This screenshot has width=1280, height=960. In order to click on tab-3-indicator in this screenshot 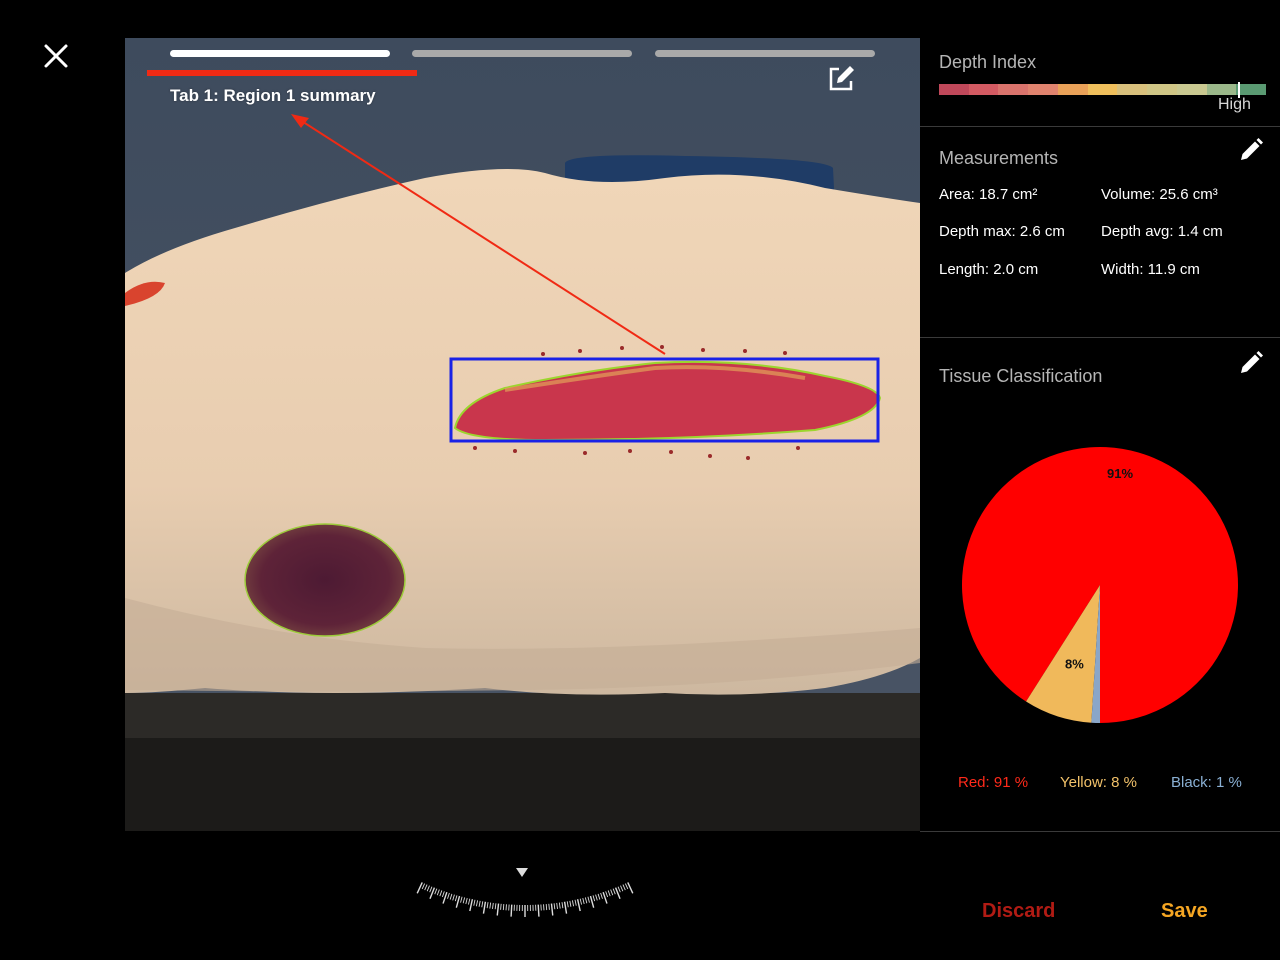, I will do `click(765, 53)`.